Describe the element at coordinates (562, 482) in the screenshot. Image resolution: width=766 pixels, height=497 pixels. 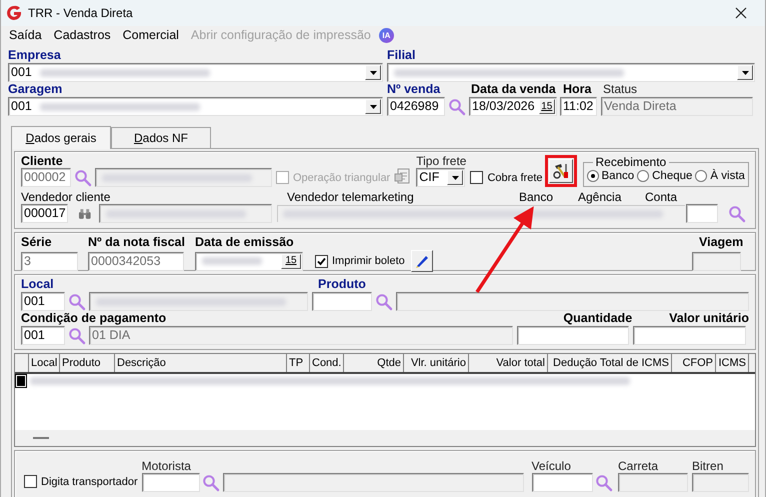
I see `vehicle-field` at that location.